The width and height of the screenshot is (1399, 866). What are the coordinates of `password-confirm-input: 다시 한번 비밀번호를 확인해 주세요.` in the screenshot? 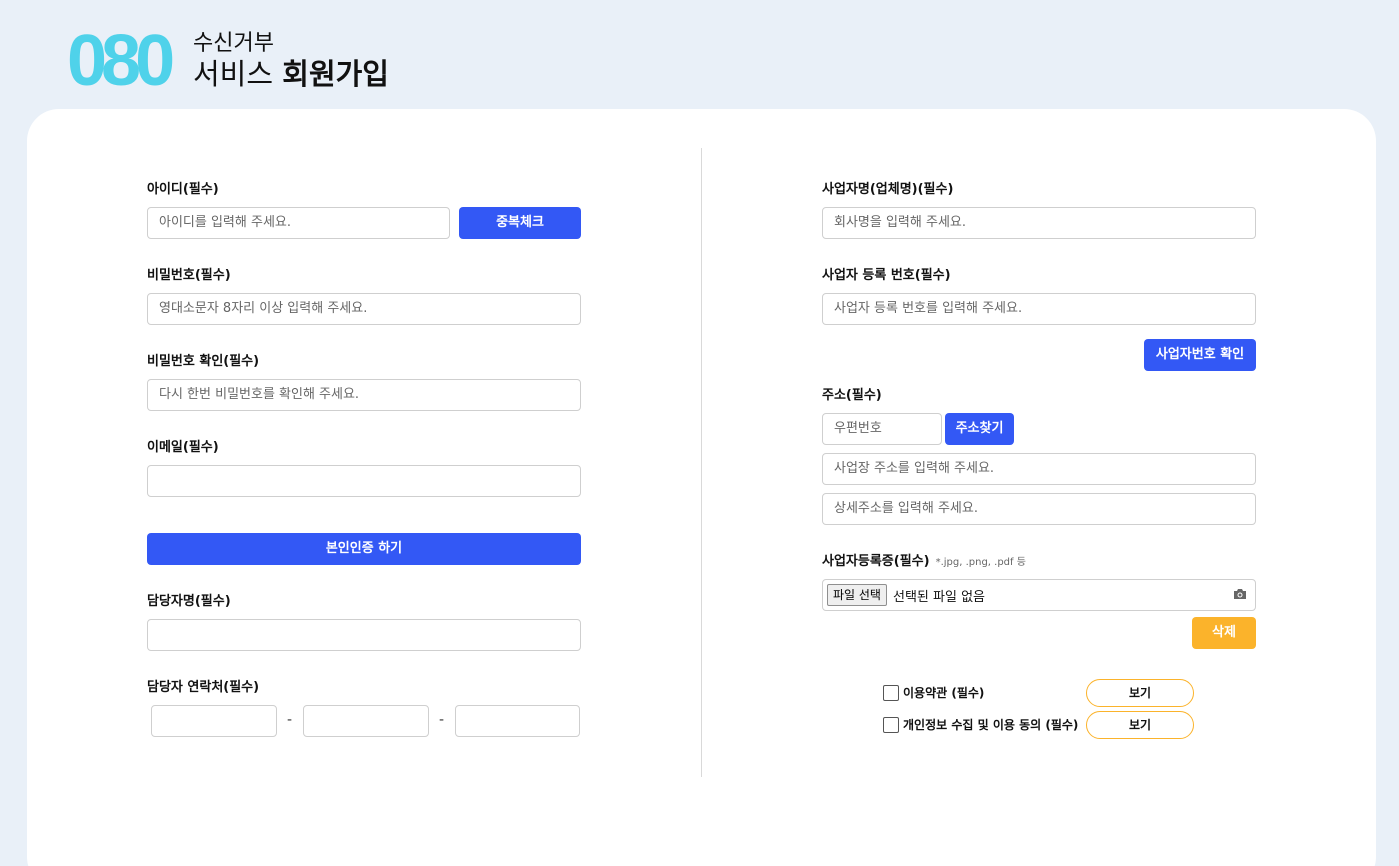 It's located at (364, 395).